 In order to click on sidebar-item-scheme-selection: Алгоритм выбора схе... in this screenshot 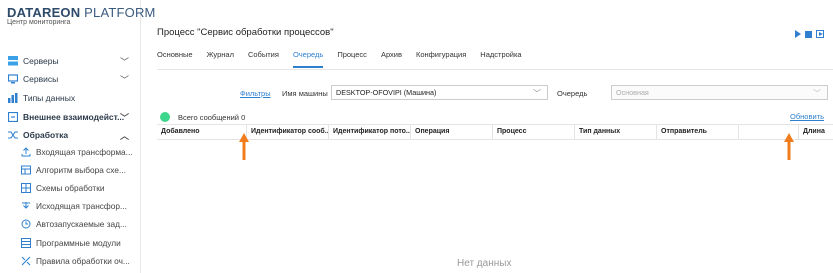, I will do `click(70, 170)`.